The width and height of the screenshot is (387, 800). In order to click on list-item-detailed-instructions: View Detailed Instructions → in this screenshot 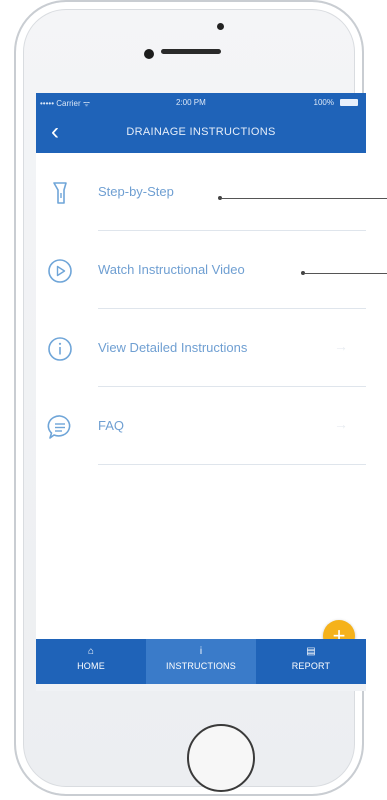, I will do `click(201, 348)`.